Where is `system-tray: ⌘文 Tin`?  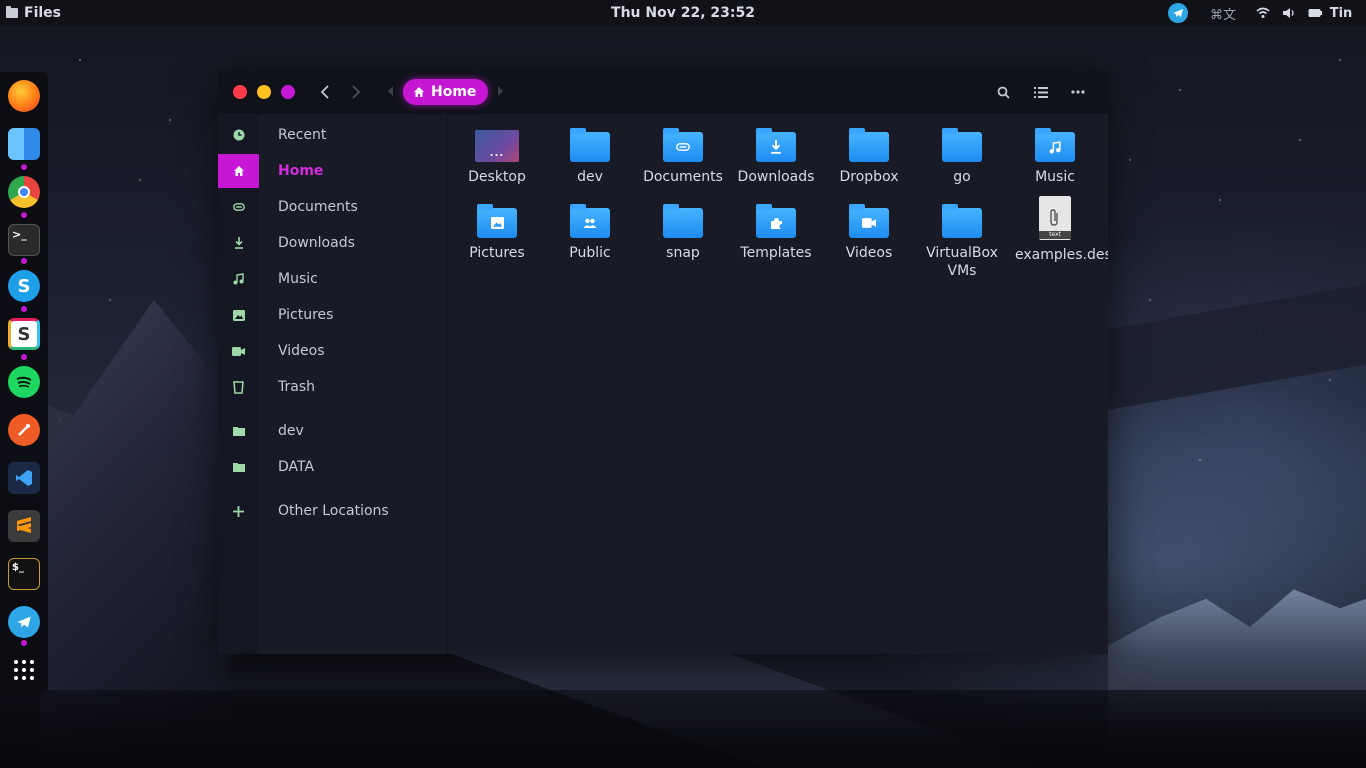
system-tray: ⌘文 Tin is located at coordinates (1257, 13).